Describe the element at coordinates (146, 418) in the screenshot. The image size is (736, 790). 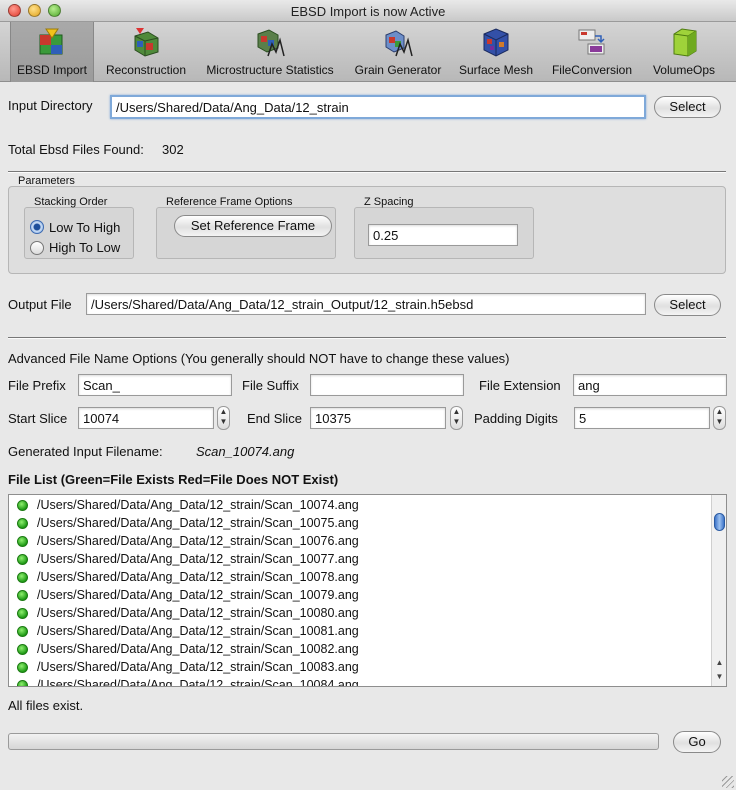
I see `start-slice-field: 10074` at that location.